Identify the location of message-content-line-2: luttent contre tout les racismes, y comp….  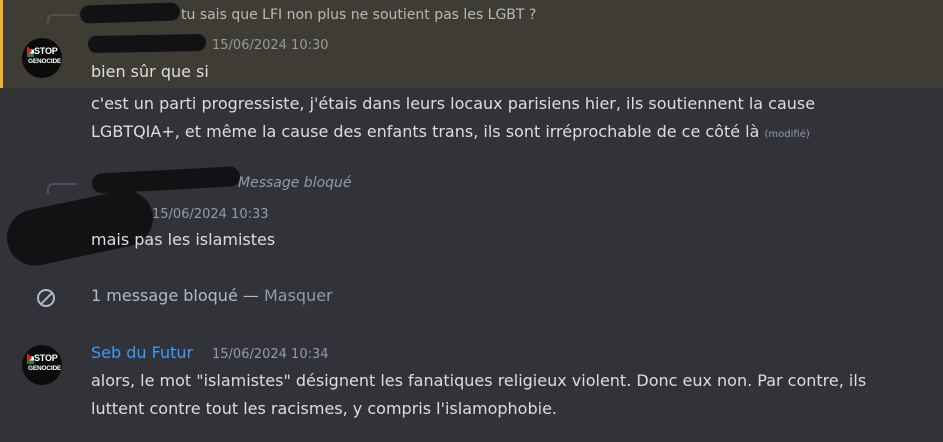
(324, 408).